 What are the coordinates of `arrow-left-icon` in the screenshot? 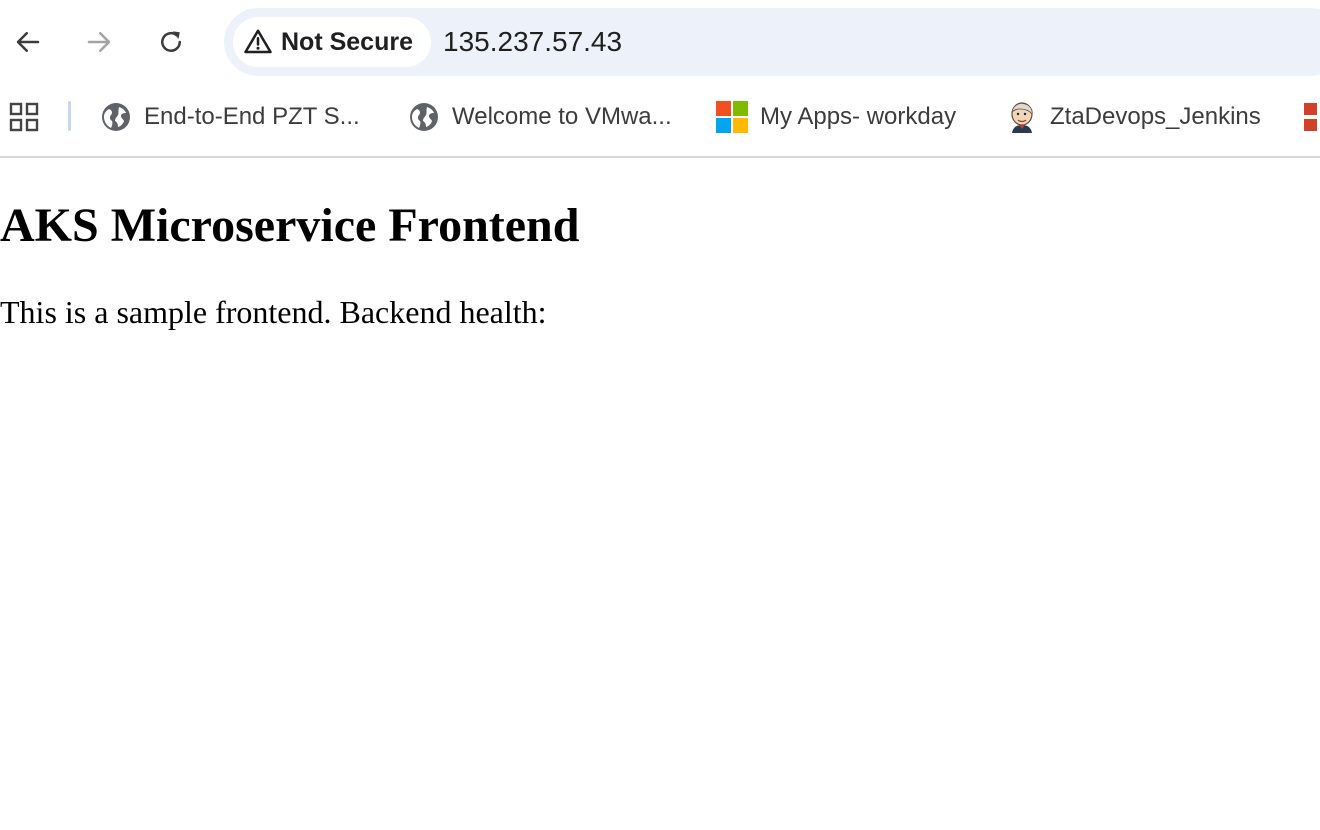 It's located at (28, 42).